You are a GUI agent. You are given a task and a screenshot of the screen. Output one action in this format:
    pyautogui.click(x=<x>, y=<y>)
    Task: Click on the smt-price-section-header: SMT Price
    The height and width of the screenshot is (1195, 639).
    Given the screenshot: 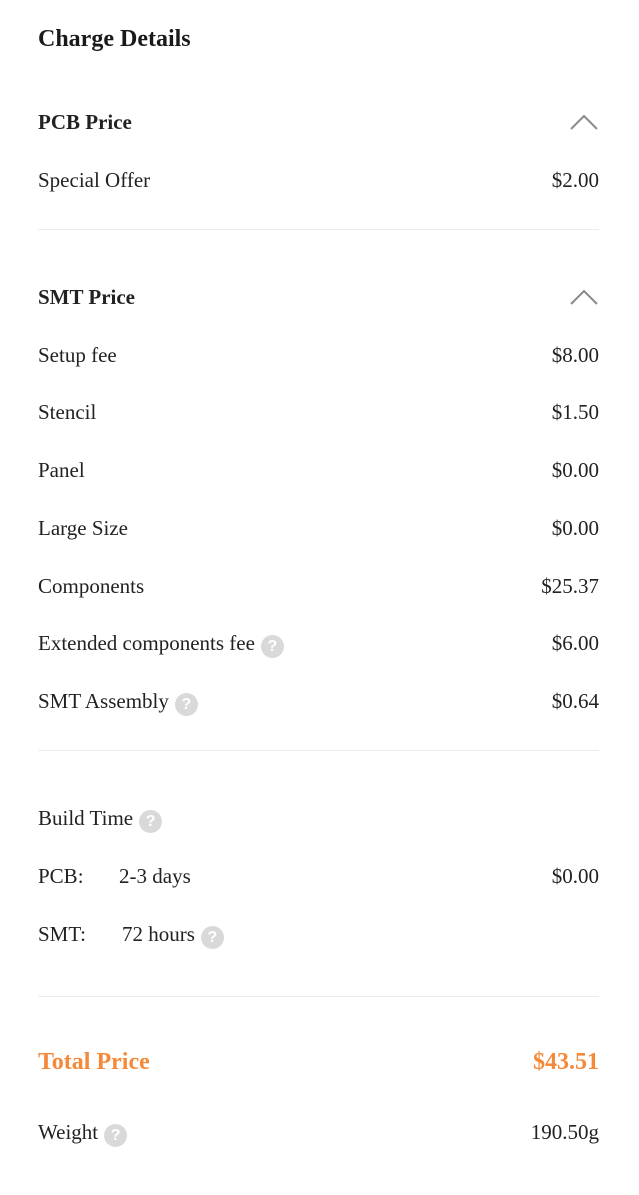 What is the action you would take?
    pyautogui.click(x=318, y=297)
    